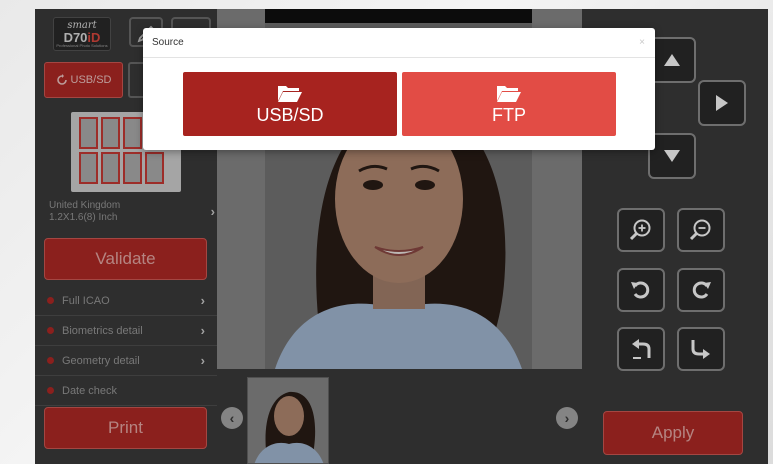 The height and width of the screenshot is (464, 773). What do you see at coordinates (642, 42) in the screenshot?
I see `close-icon: ×` at bounding box center [642, 42].